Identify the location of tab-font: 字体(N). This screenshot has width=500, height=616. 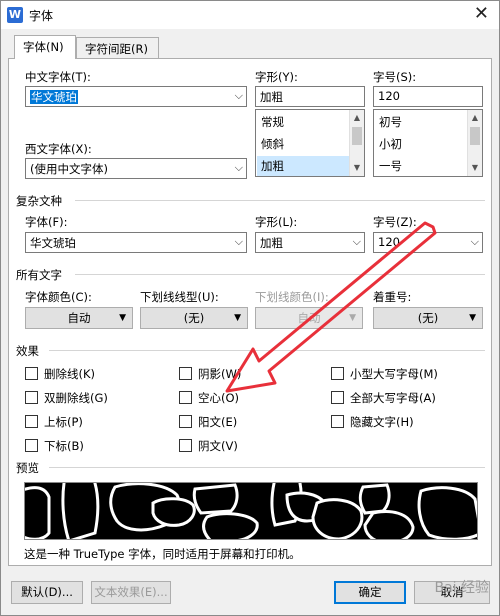
(45, 47).